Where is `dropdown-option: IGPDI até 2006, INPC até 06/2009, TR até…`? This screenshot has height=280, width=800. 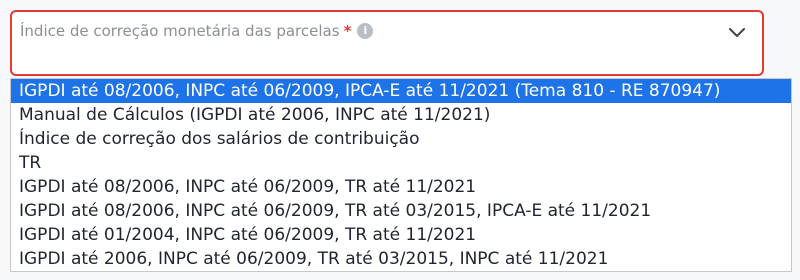 dropdown-option: IGPDI até 2006, INPC até 06/2009, TR até… is located at coordinates (401, 259).